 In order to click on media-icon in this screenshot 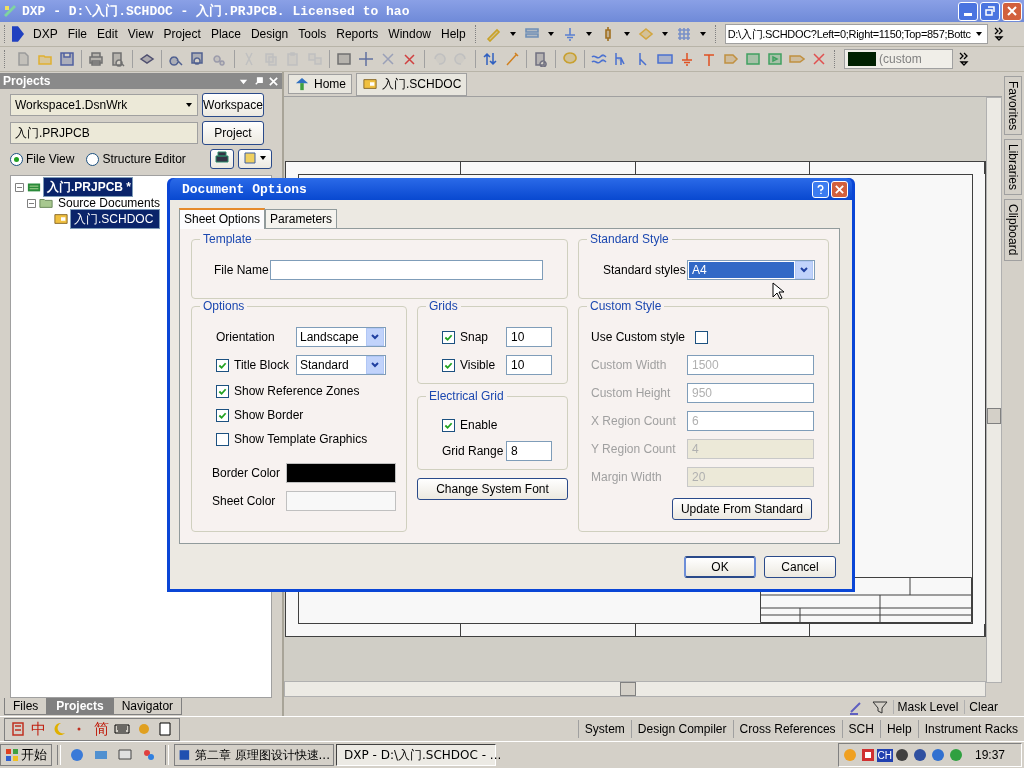, I will do `click(149, 755)`.